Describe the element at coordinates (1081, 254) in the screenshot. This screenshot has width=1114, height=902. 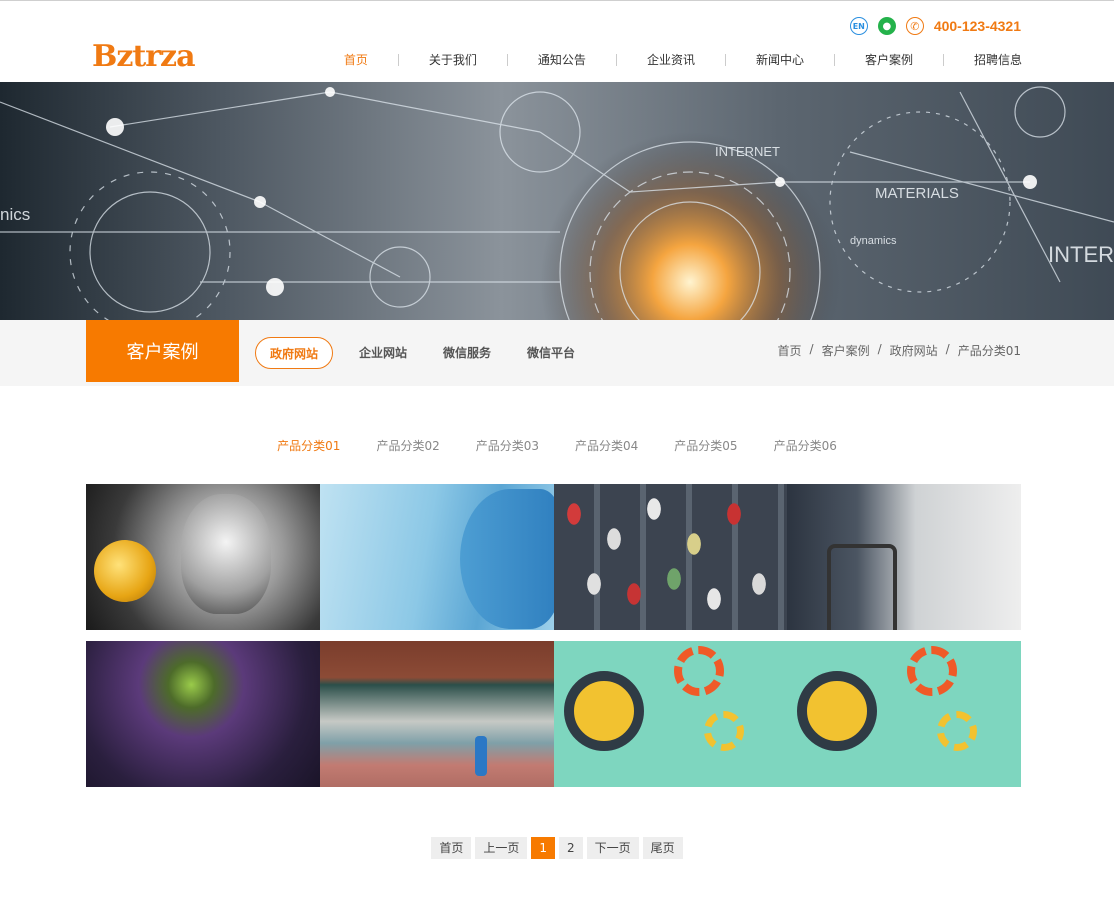
I see `banner-word: INTER` at that location.